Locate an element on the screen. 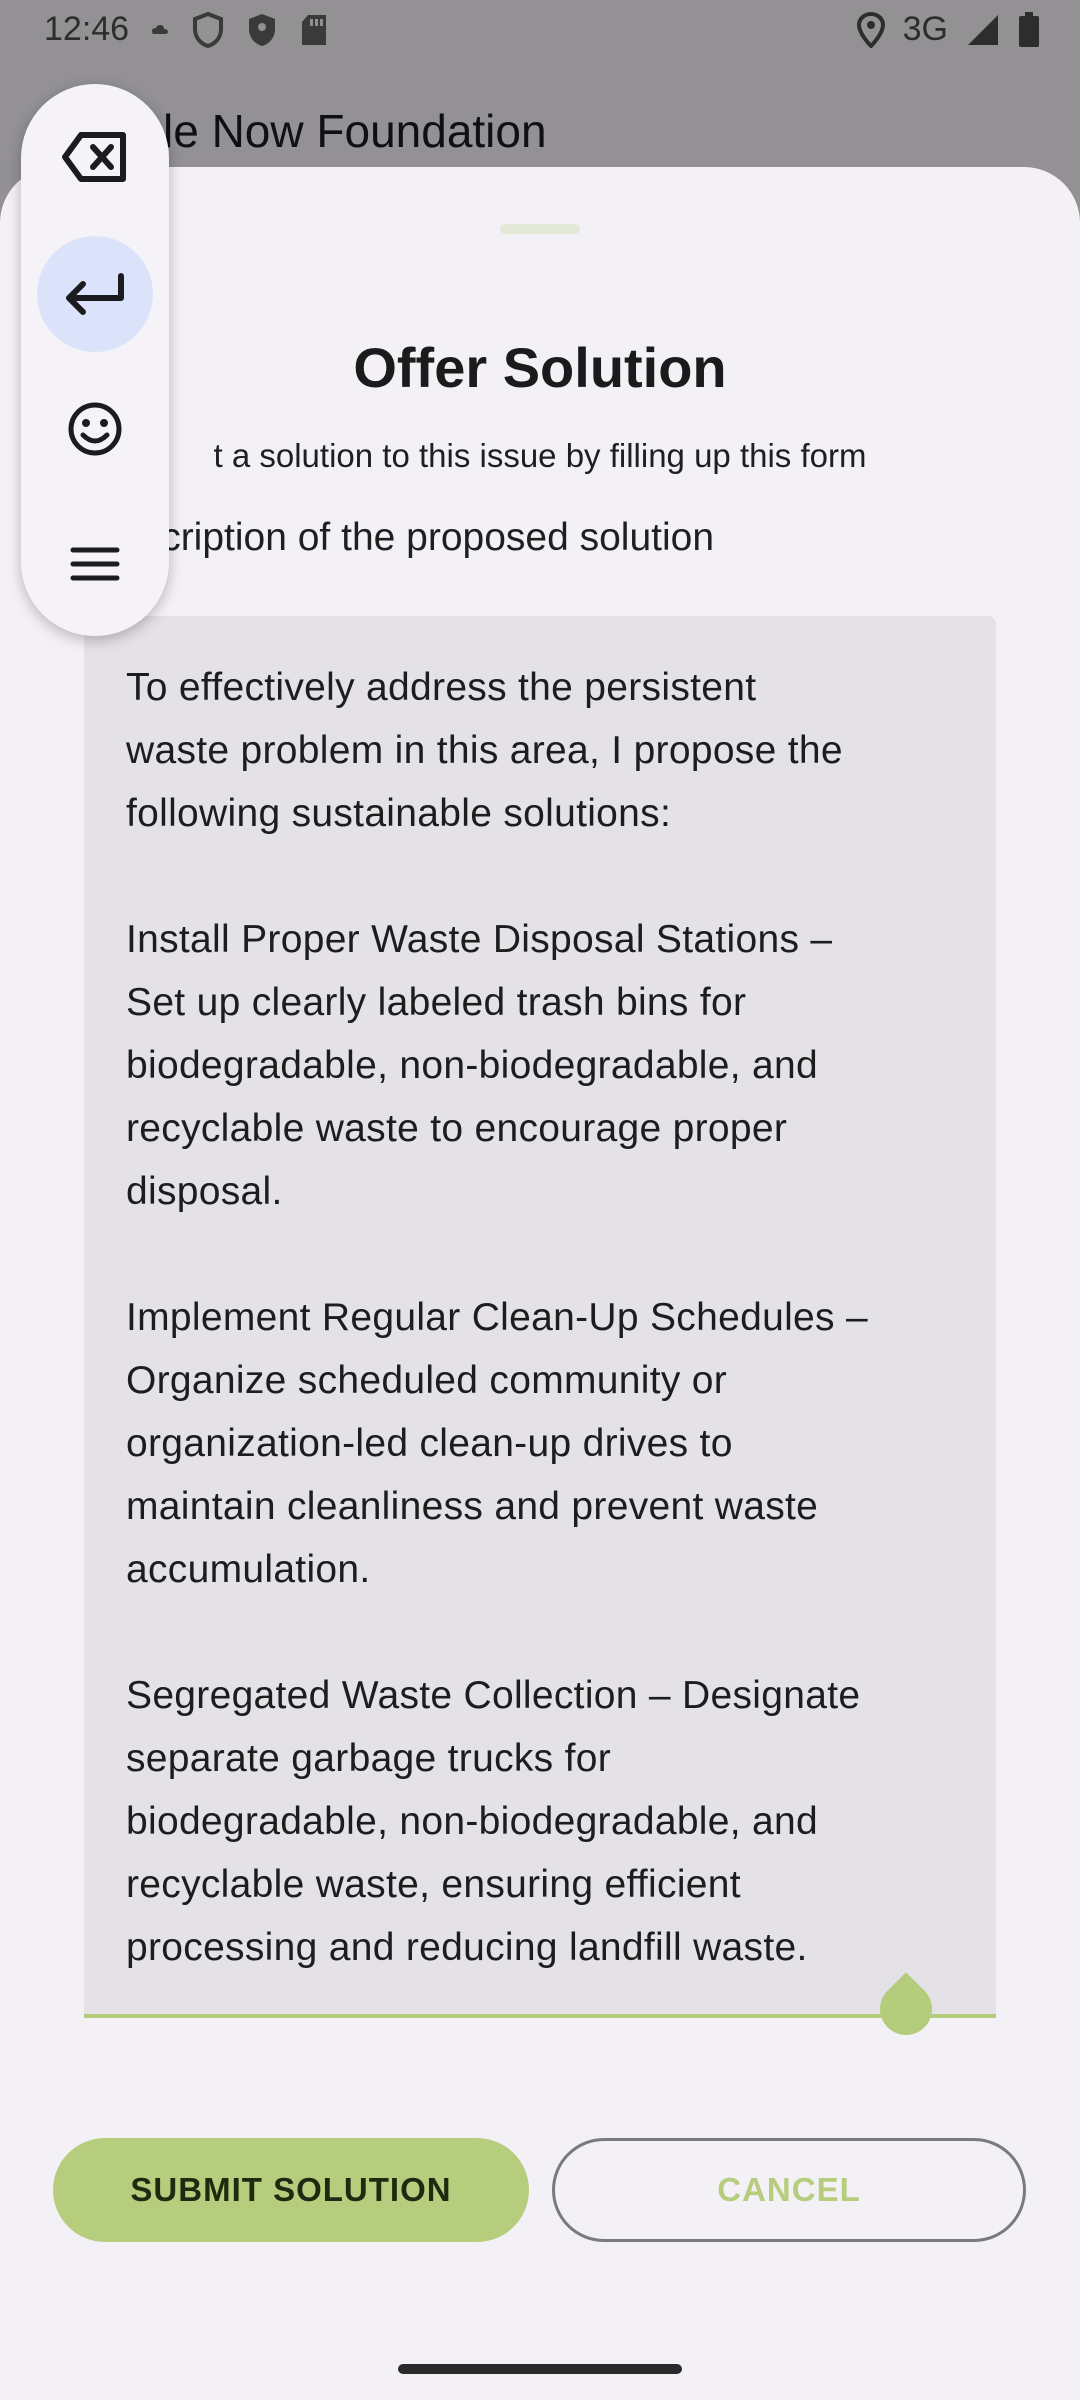 This screenshot has width=1080, height=2400. menu-button is located at coordinates (95, 564).